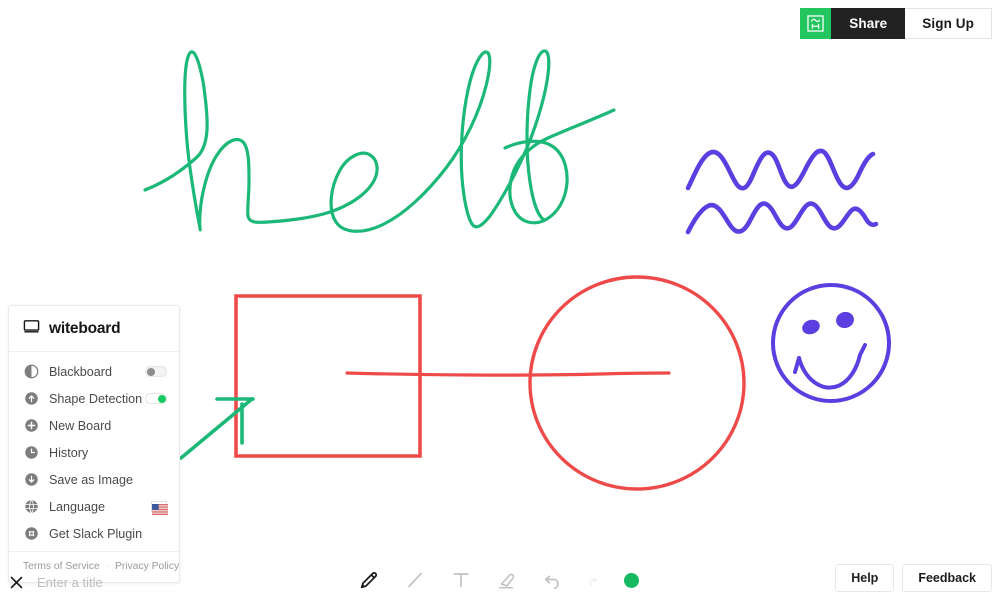 The width and height of the screenshot is (1000, 600). What do you see at coordinates (31, 425) in the screenshot?
I see `plus-circle-icon` at bounding box center [31, 425].